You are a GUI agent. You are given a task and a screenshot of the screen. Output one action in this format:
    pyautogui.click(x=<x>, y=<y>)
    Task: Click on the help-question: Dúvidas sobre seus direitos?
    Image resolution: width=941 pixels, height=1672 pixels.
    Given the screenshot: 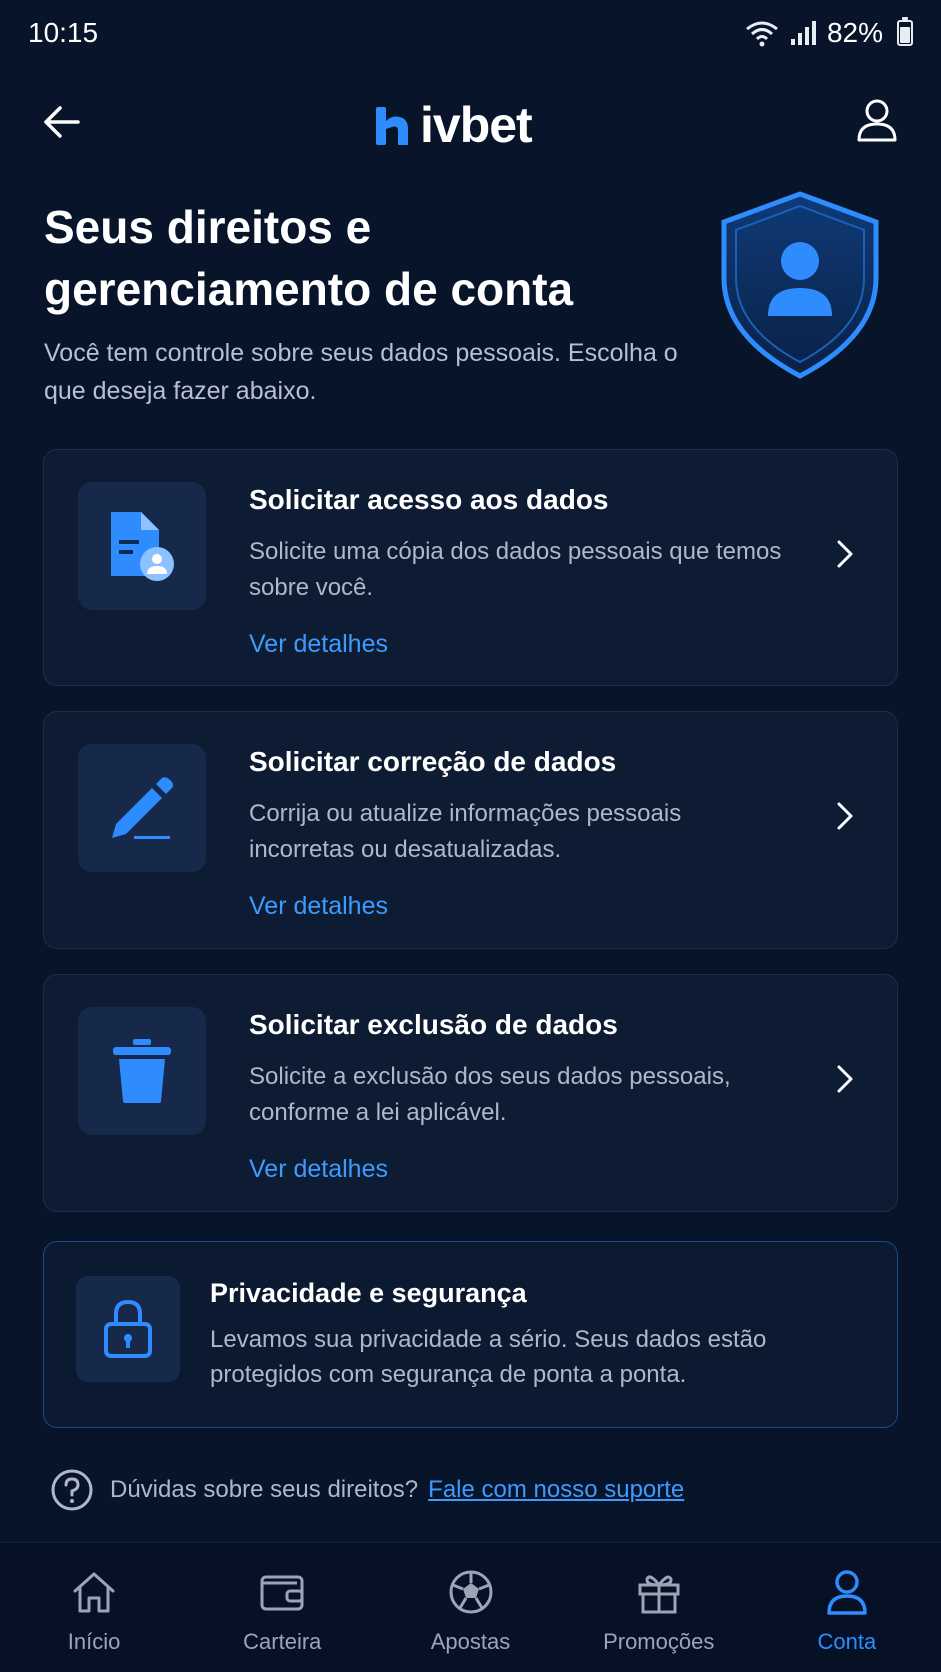 What is the action you would take?
    pyautogui.click(x=264, y=1489)
    